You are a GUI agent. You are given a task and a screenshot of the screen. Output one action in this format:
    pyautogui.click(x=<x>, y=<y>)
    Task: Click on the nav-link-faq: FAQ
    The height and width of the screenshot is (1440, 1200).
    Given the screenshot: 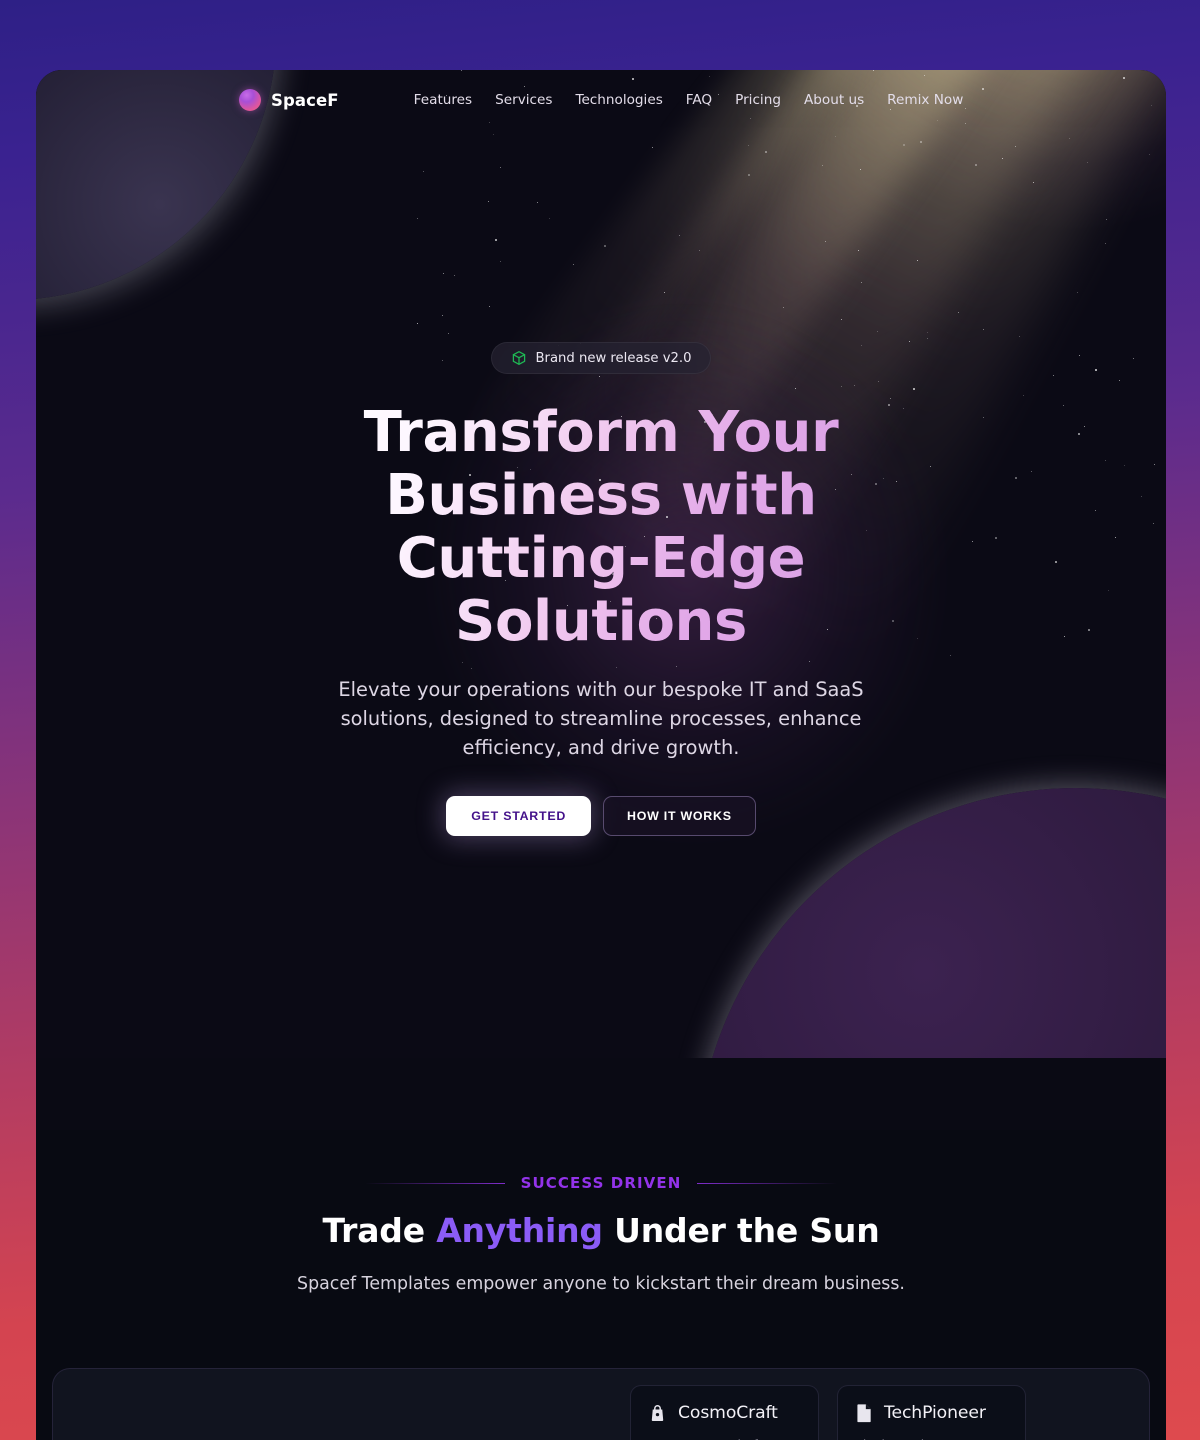 What is the action you would take?
    pyautogui.click(x=699, y=100)
    